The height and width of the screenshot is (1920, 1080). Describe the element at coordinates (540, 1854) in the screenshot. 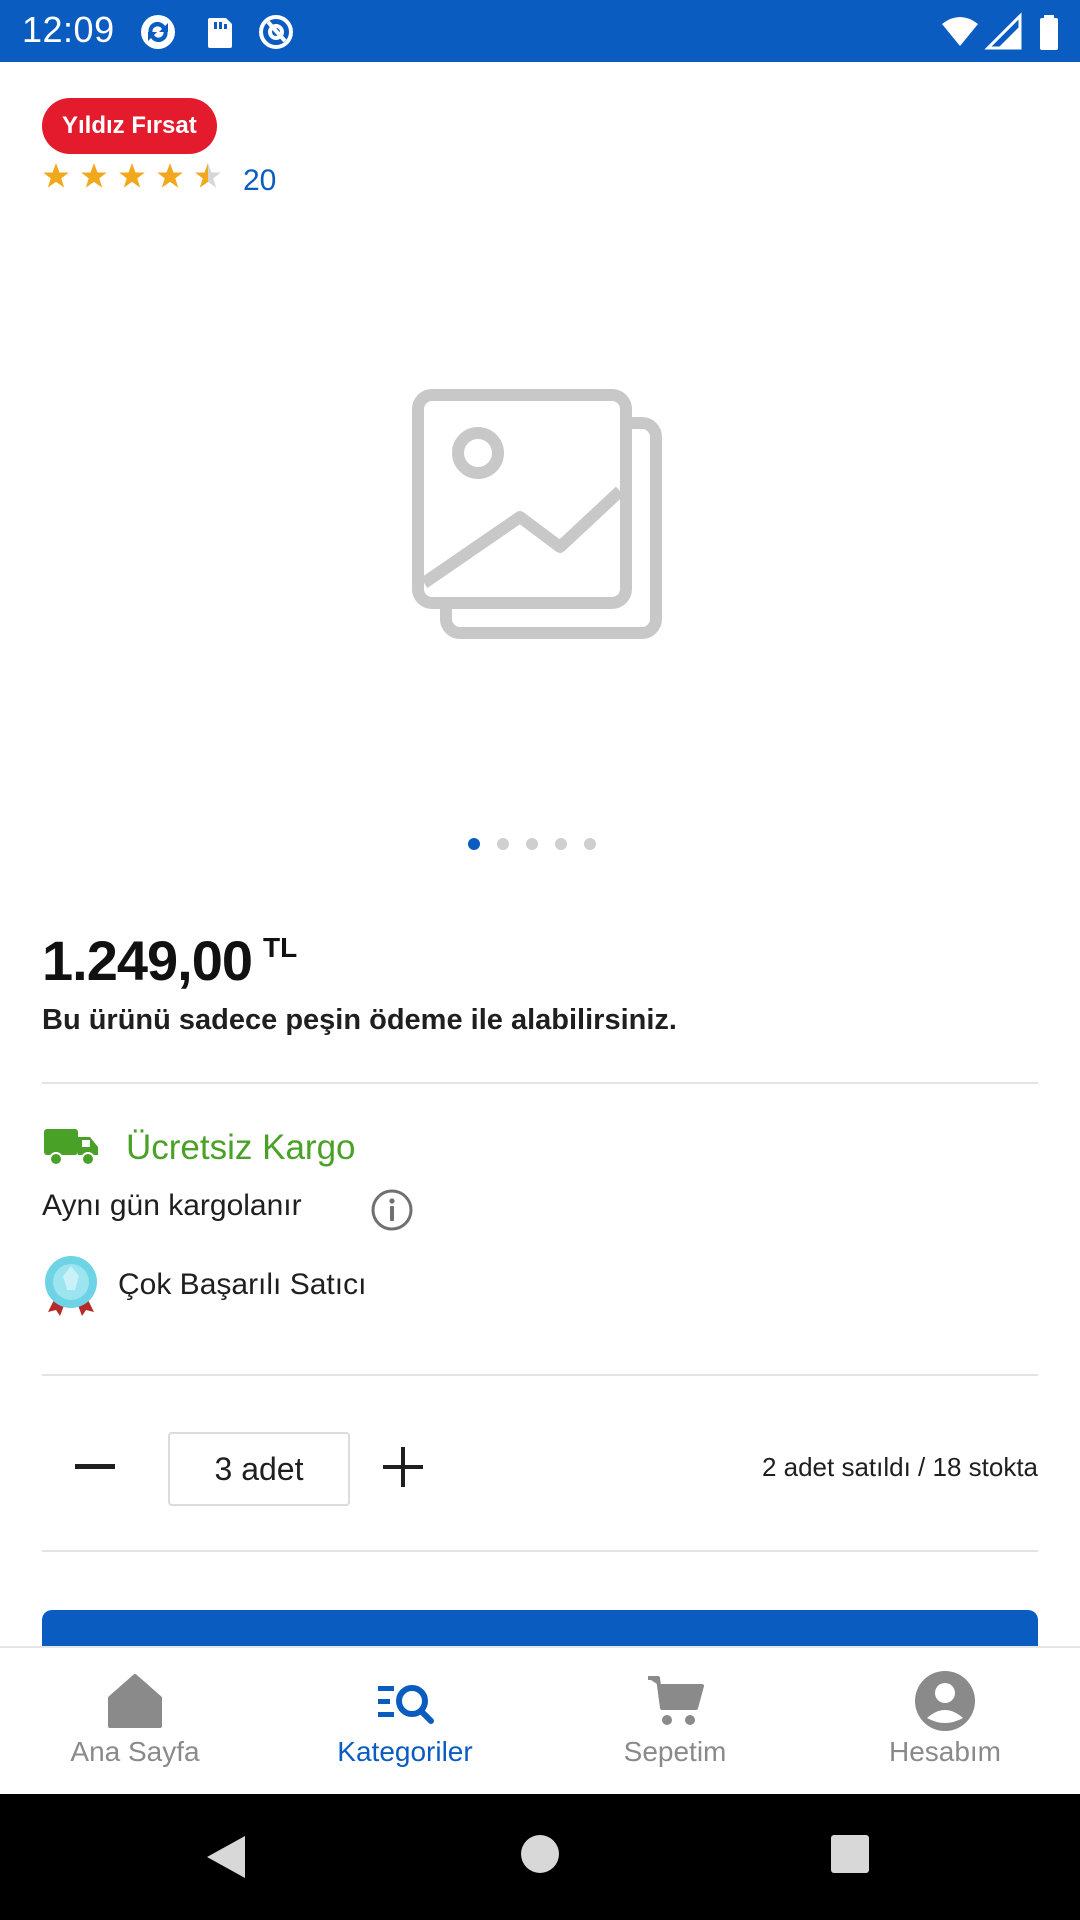

I see `home-circle-icon` at that location.